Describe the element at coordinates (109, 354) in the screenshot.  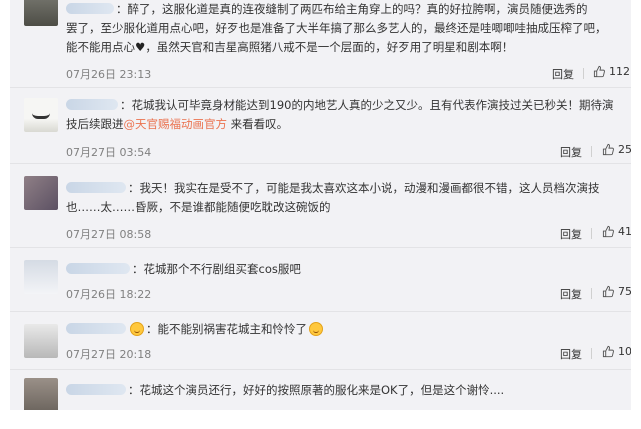
I see `timestamp: 07月27日 20:18` at that location.